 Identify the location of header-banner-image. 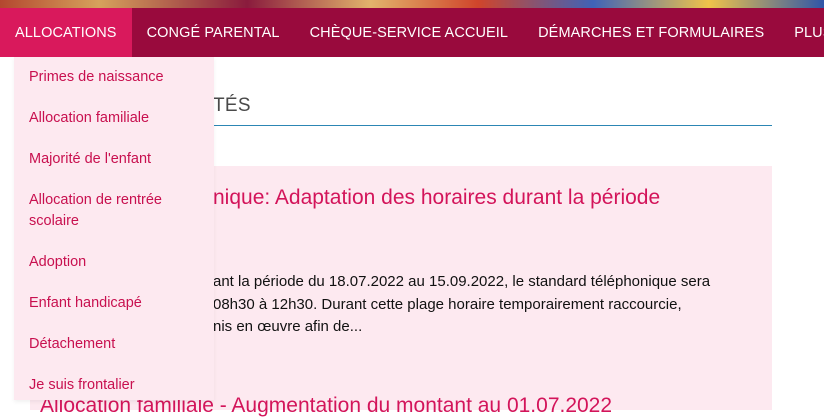
(412, 4).